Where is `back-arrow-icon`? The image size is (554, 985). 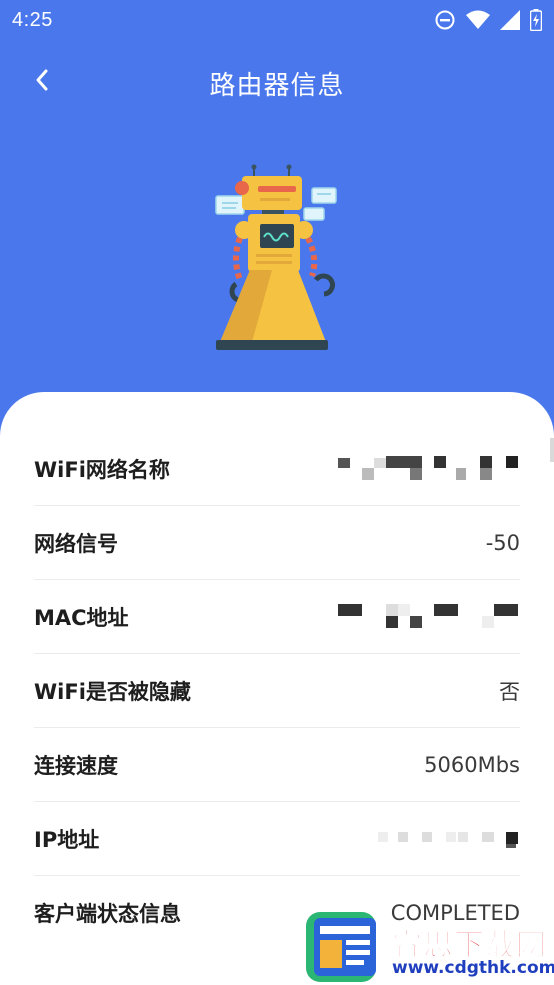 back-arrow-icon is located at coordinates (42, 82).